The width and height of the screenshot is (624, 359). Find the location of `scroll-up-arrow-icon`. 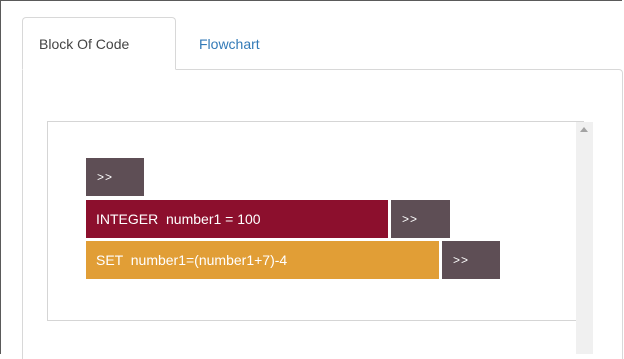

scroll-up-arrow-icon is located at coordinates (584, 129).